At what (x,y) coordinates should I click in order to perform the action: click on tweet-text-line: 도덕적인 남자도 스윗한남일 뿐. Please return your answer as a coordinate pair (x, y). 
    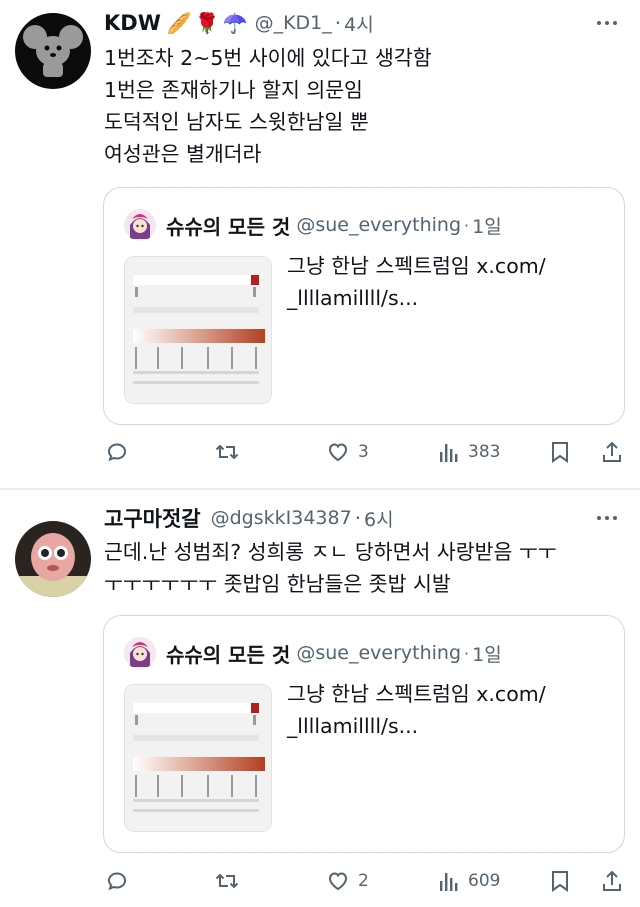
    Looking at the image, I should click on (236, 122).